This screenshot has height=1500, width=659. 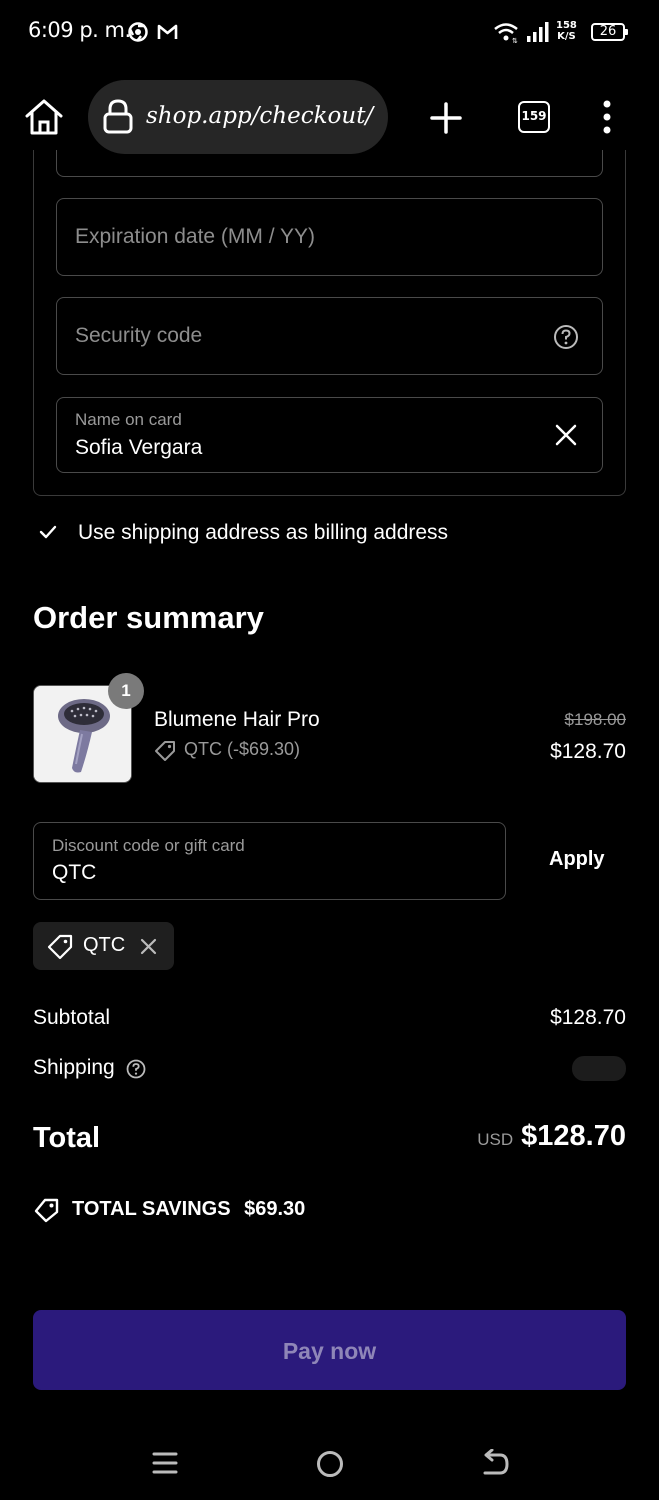 What do you see at coordinates (148, 617) in the screenshot?
I see `order-summary-title: Order summary` at bounding box center [148, 617].